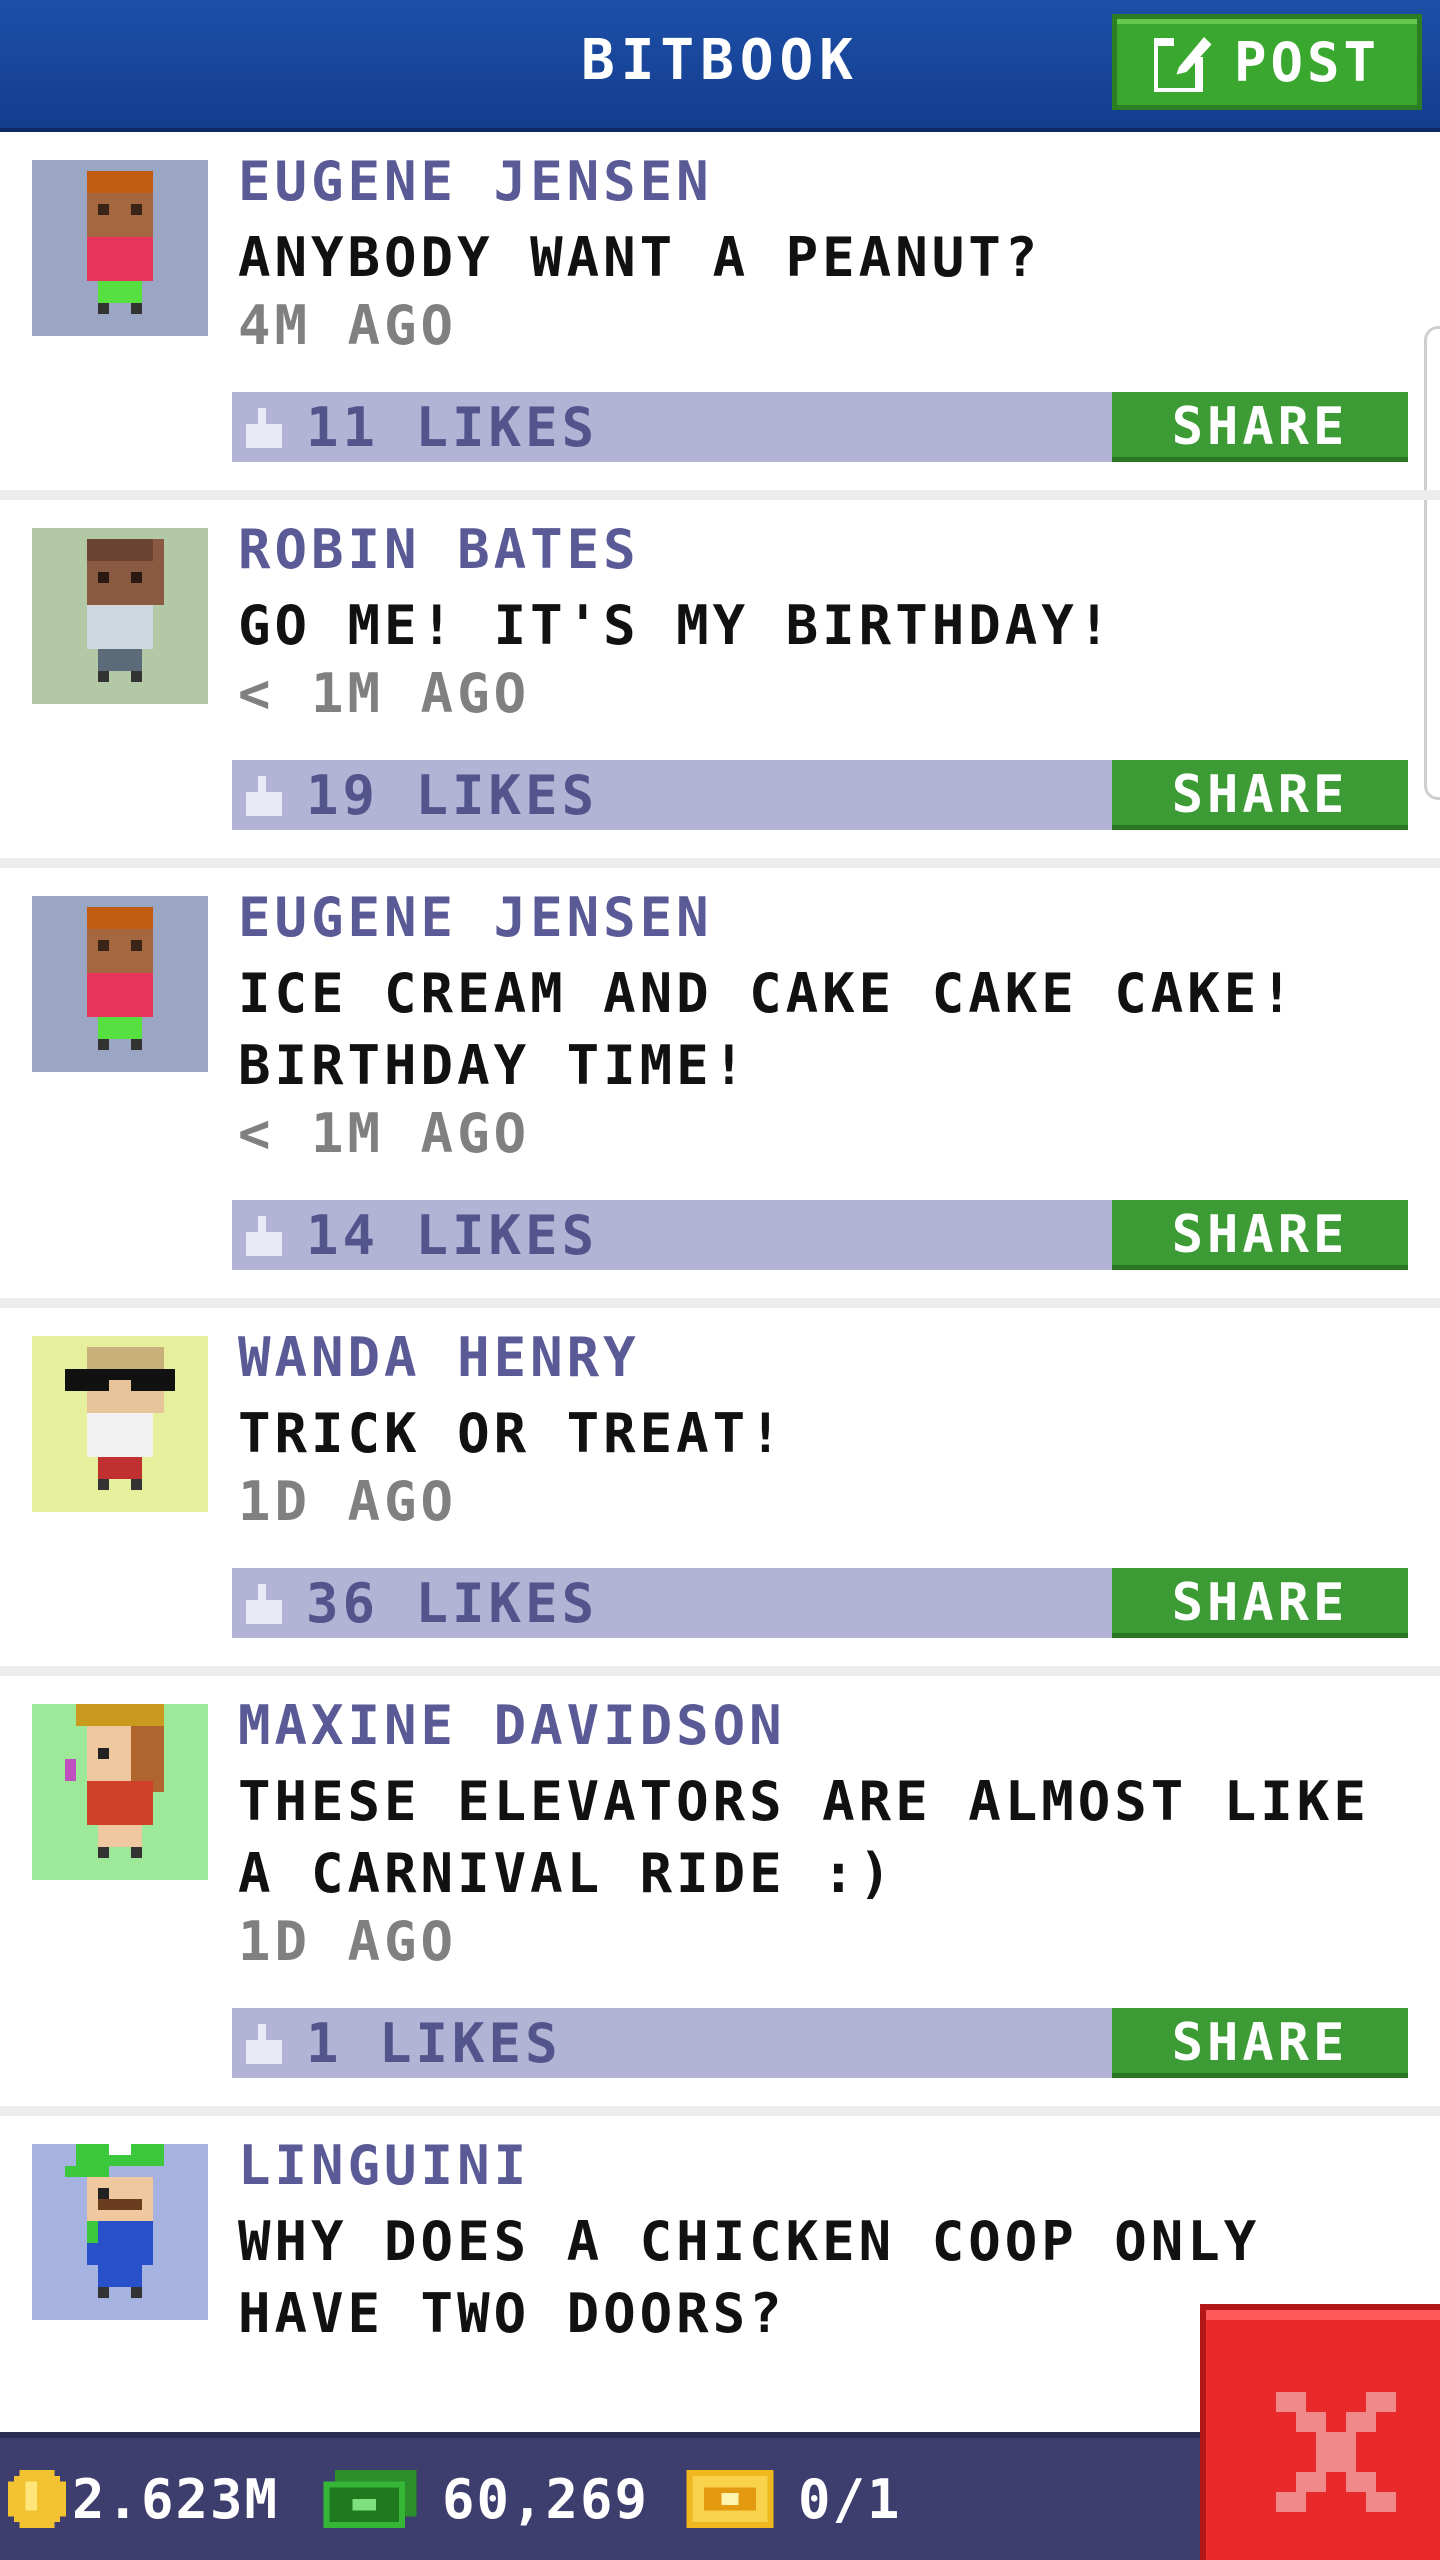 The width and height of the screenshot is (1440, 2560). I want to click on app-header: BITBOOK POST, so click(720, 66).